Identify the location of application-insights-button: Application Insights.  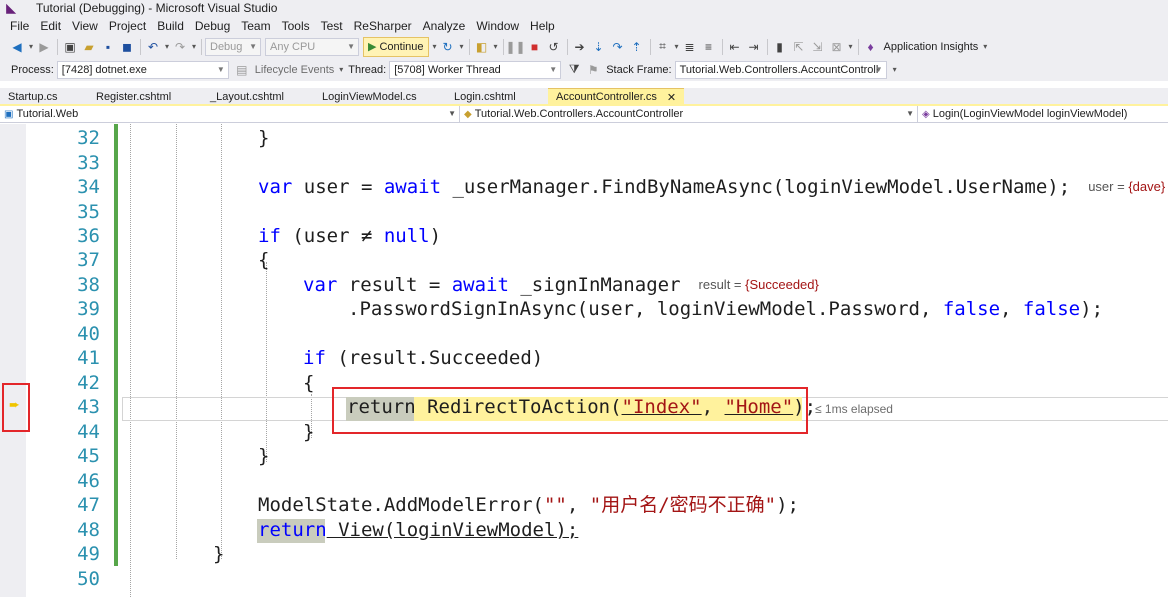
(931, 47).